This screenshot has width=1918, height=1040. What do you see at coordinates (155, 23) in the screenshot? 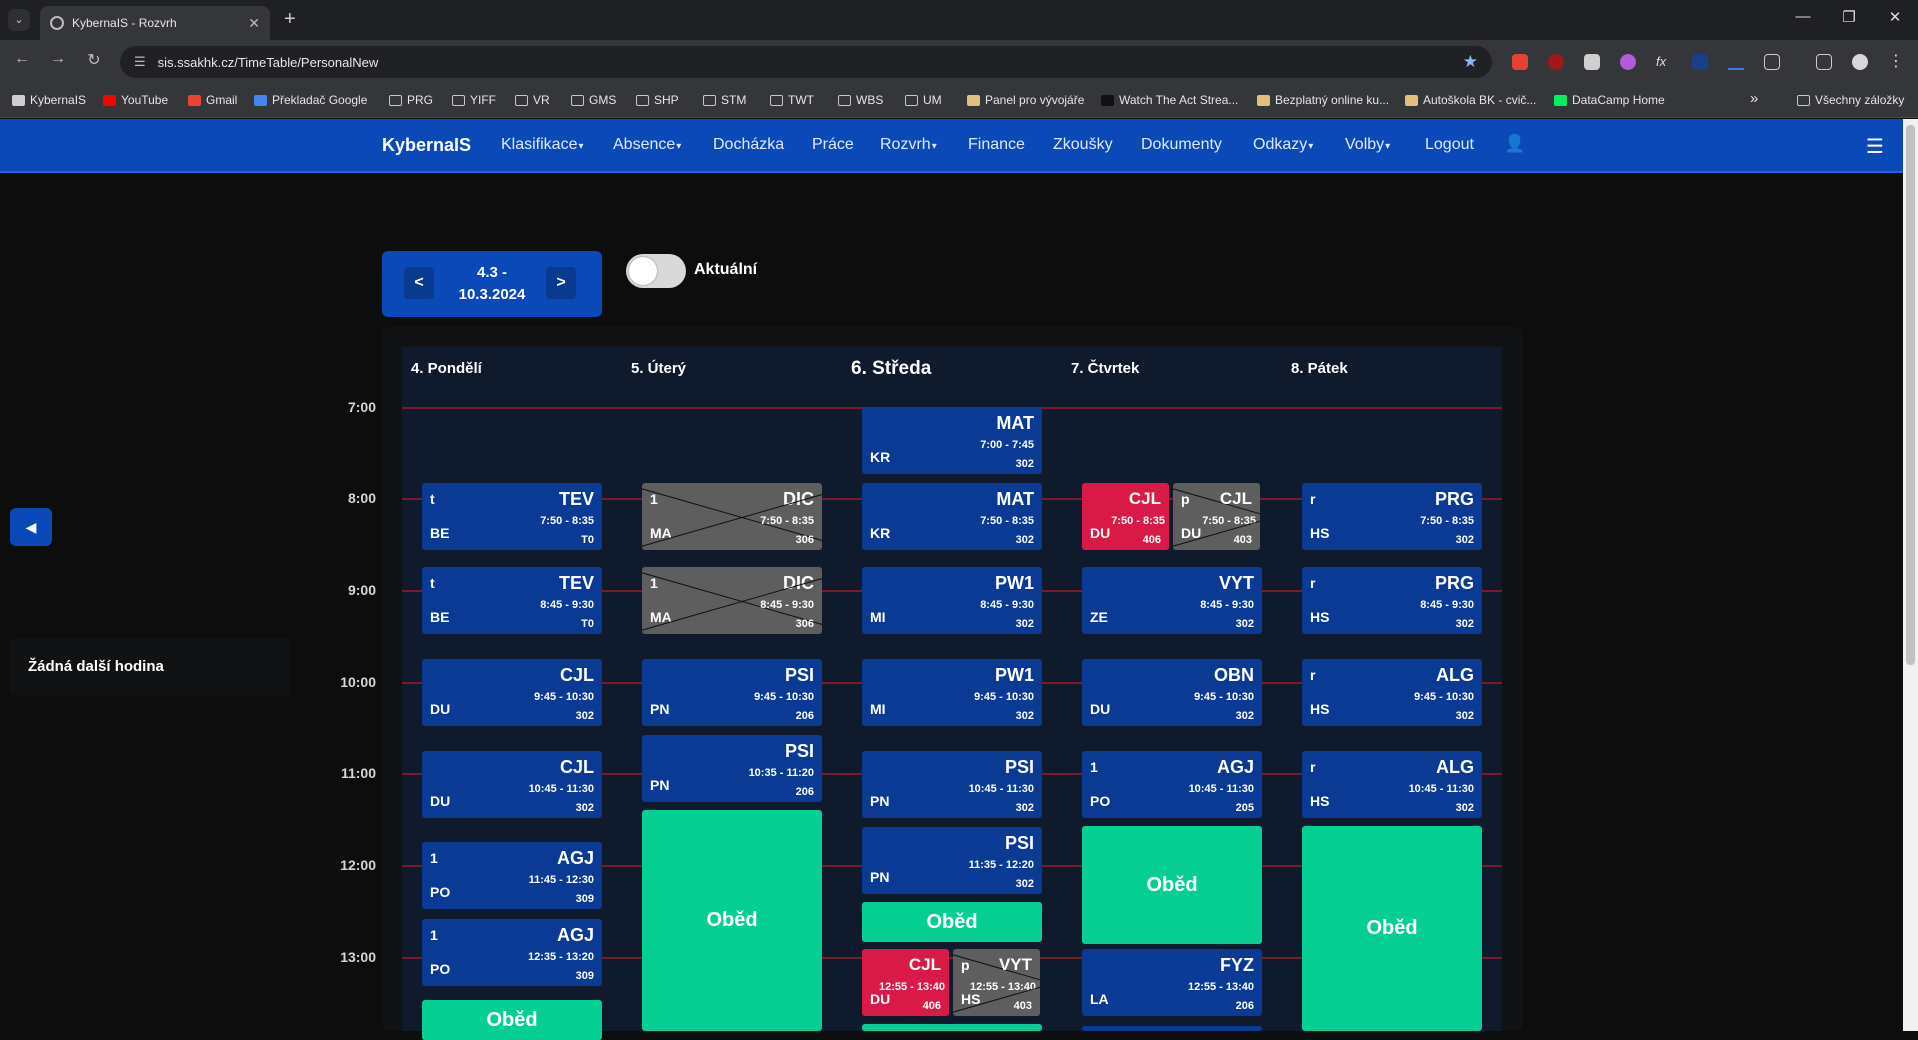
I see `browser-tab-active: KybernaIS - Rozvrh ✕` at bounding box center [155, 23].